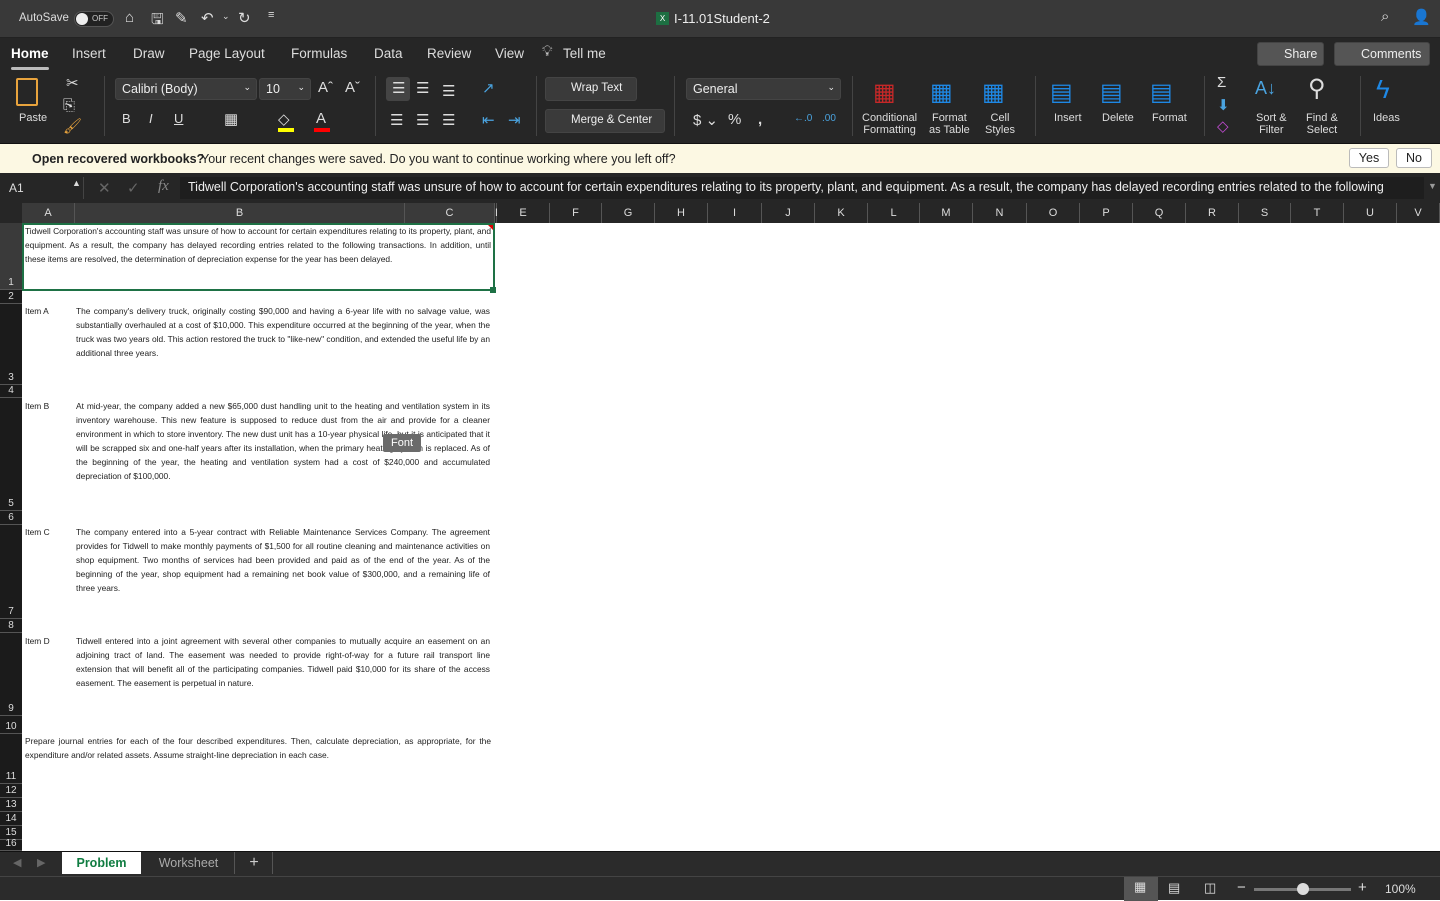 This screenshot has width=1440, height=901. What do you see at coordinates (1111, 92) in the screenshot?
I see `delete-cells-icon: ▤` at bounding box center [1111, 92].